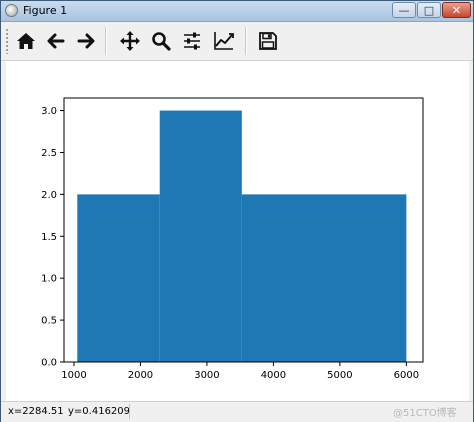 The height and width of the screenshot is (422, 474). I want to click on y-tick-label: 1.0, so click(49, 279).